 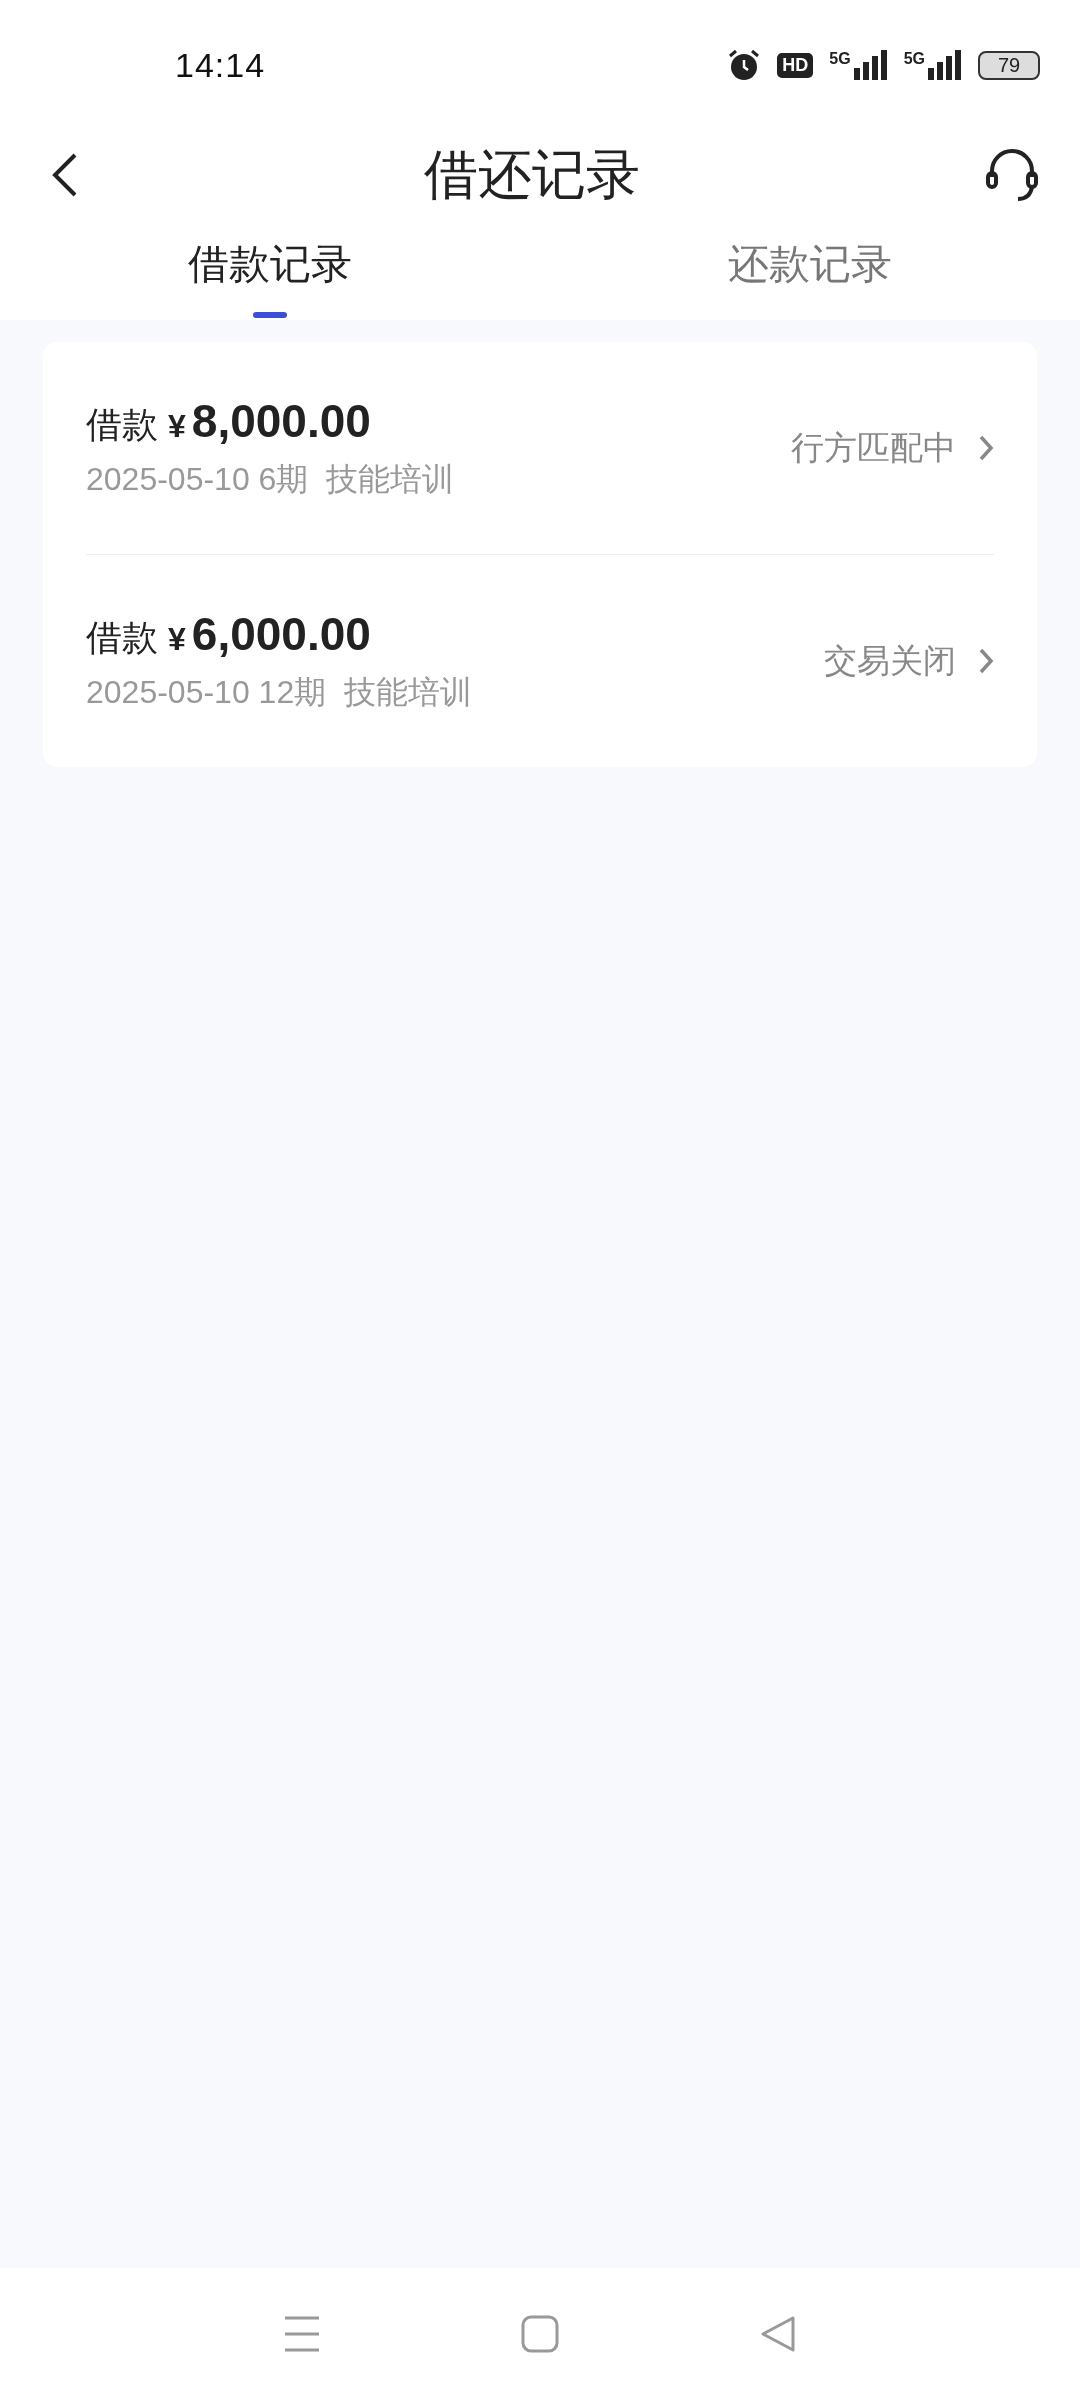 I want to click on record-status-link: 行方匹配中, so click(x=892, y=448).